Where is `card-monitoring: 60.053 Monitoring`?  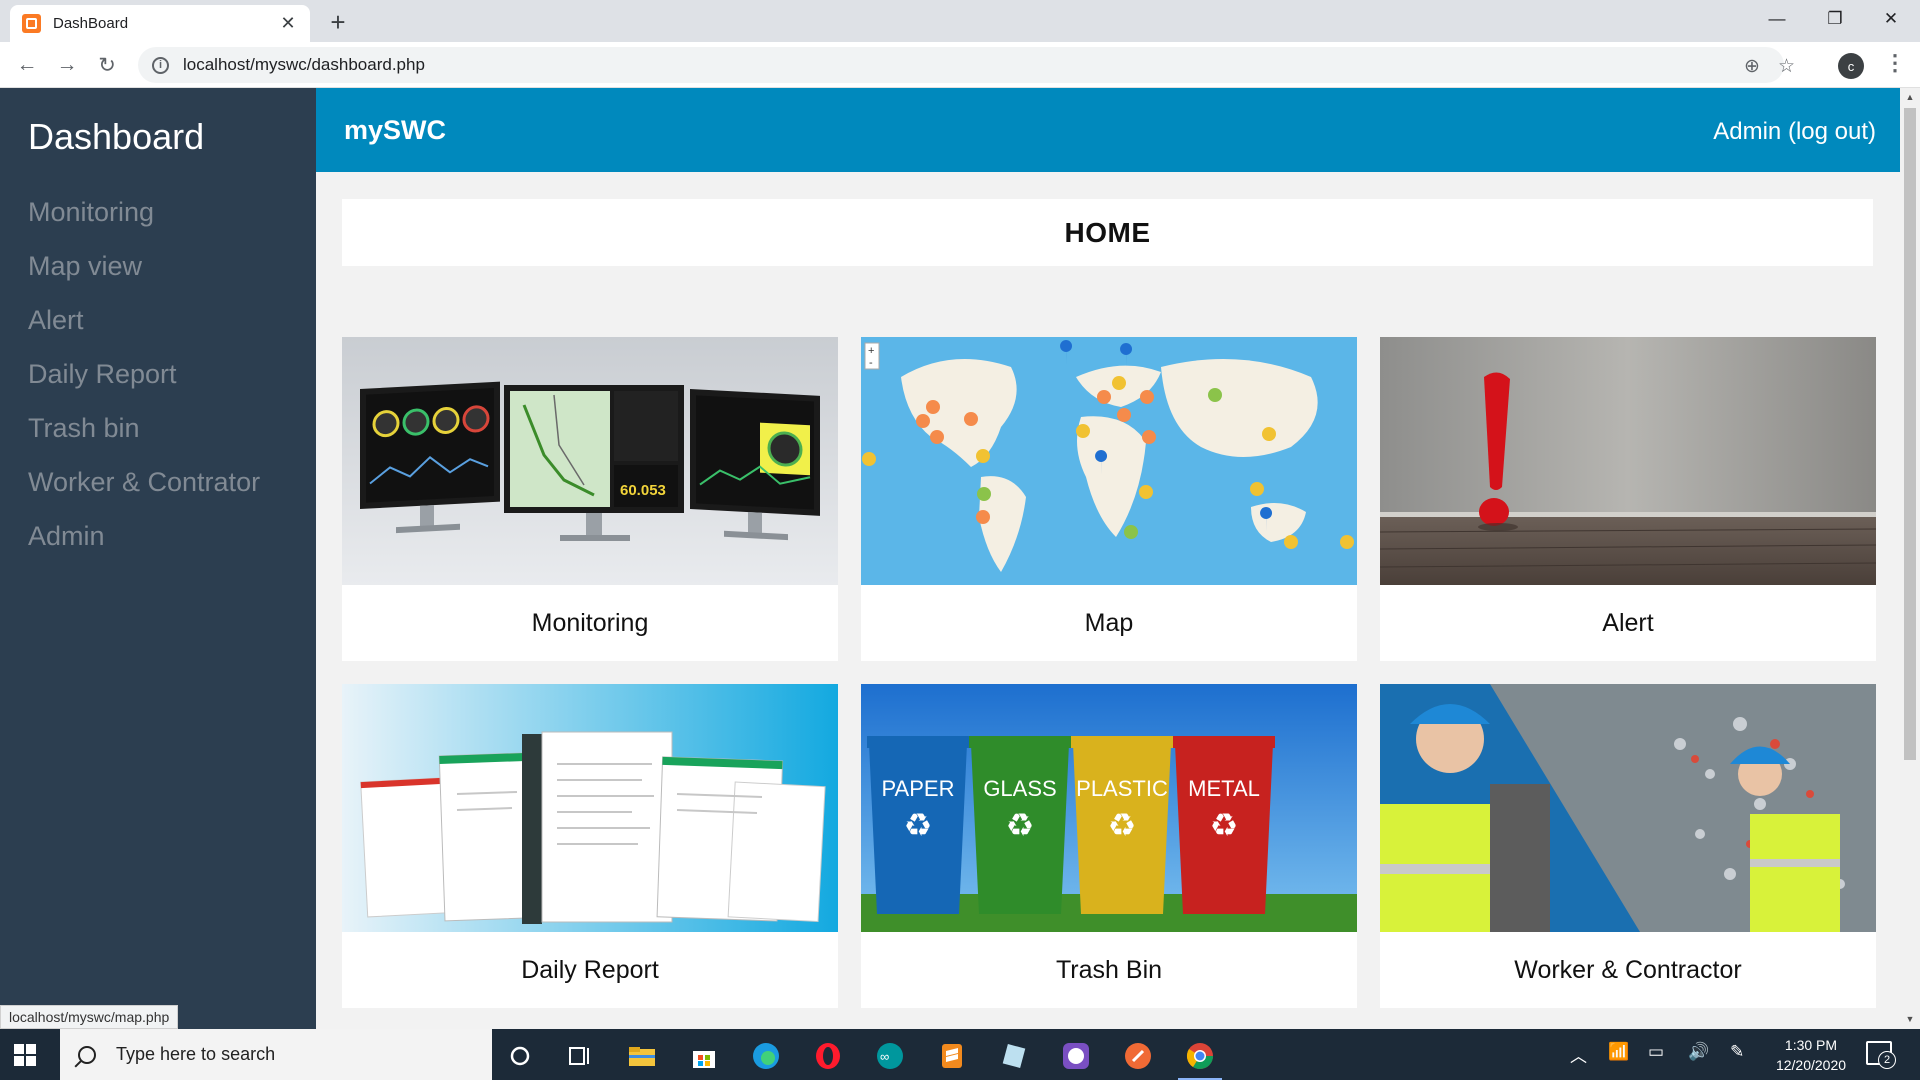 card-monitoring: 60.053 Monitoring is located at coordinates (590, 499).